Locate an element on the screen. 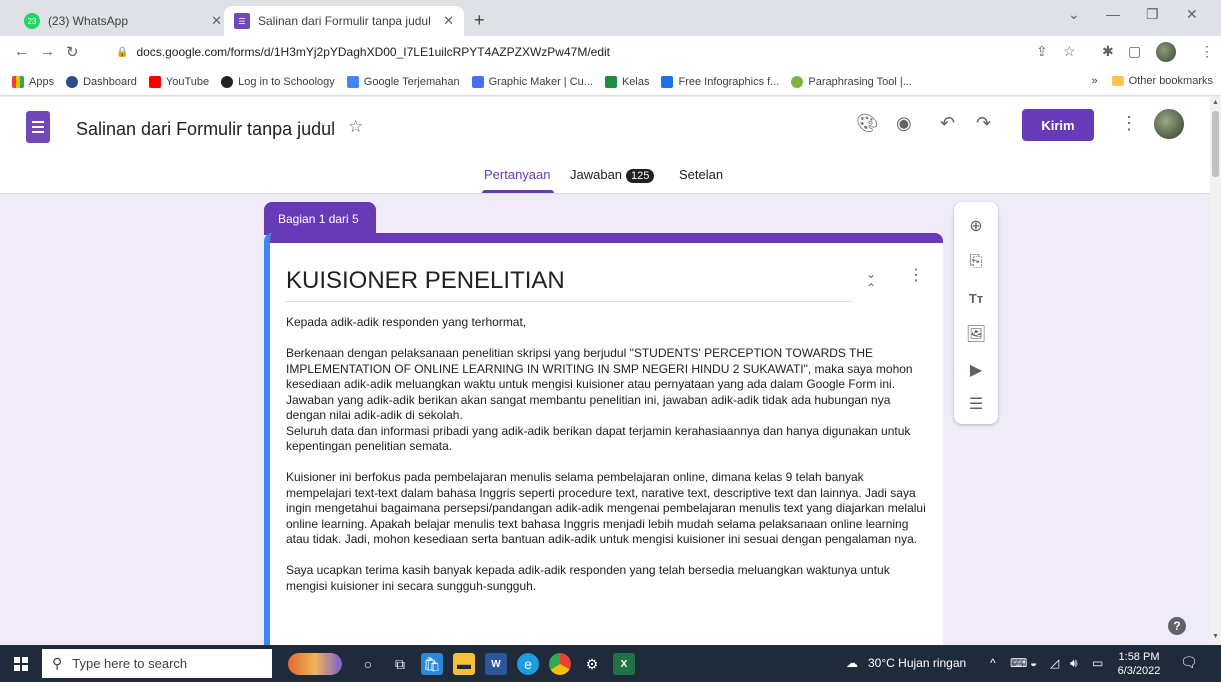 The height and width of the screenshot is (682, 1221). bookmark-apps: Apps is located at coordinates (33, 81).